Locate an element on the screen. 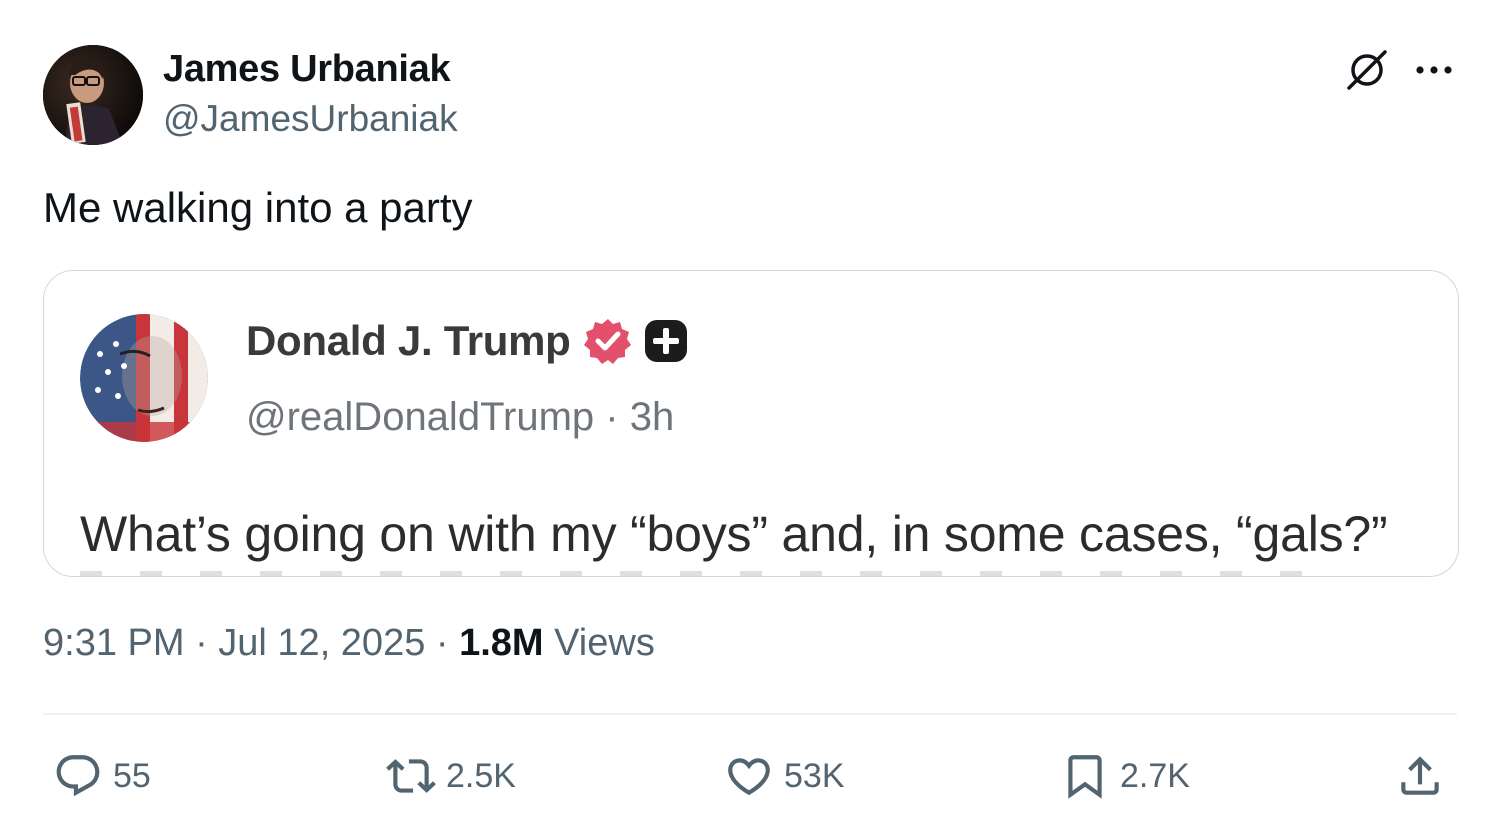 Image resolution: width=1500 pixels, height=832 pixels. share-icon is located at coordinates (1420, 775).